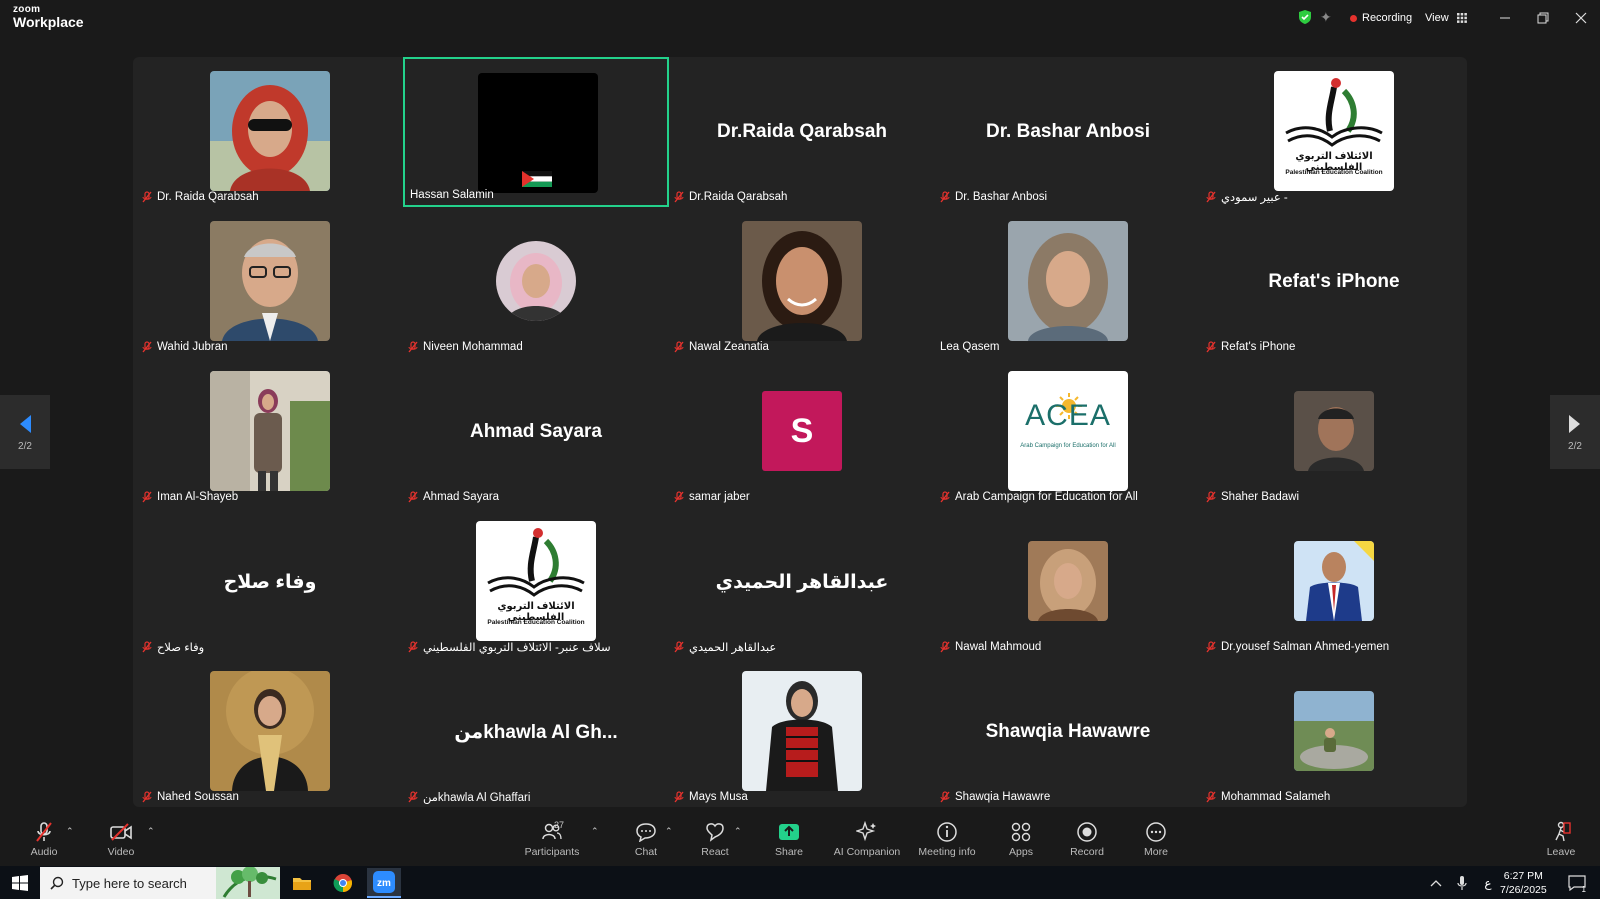 The width and height of the screenshot is (1600, 899). I want to click on windows-logo-icon, so click(20, 883).